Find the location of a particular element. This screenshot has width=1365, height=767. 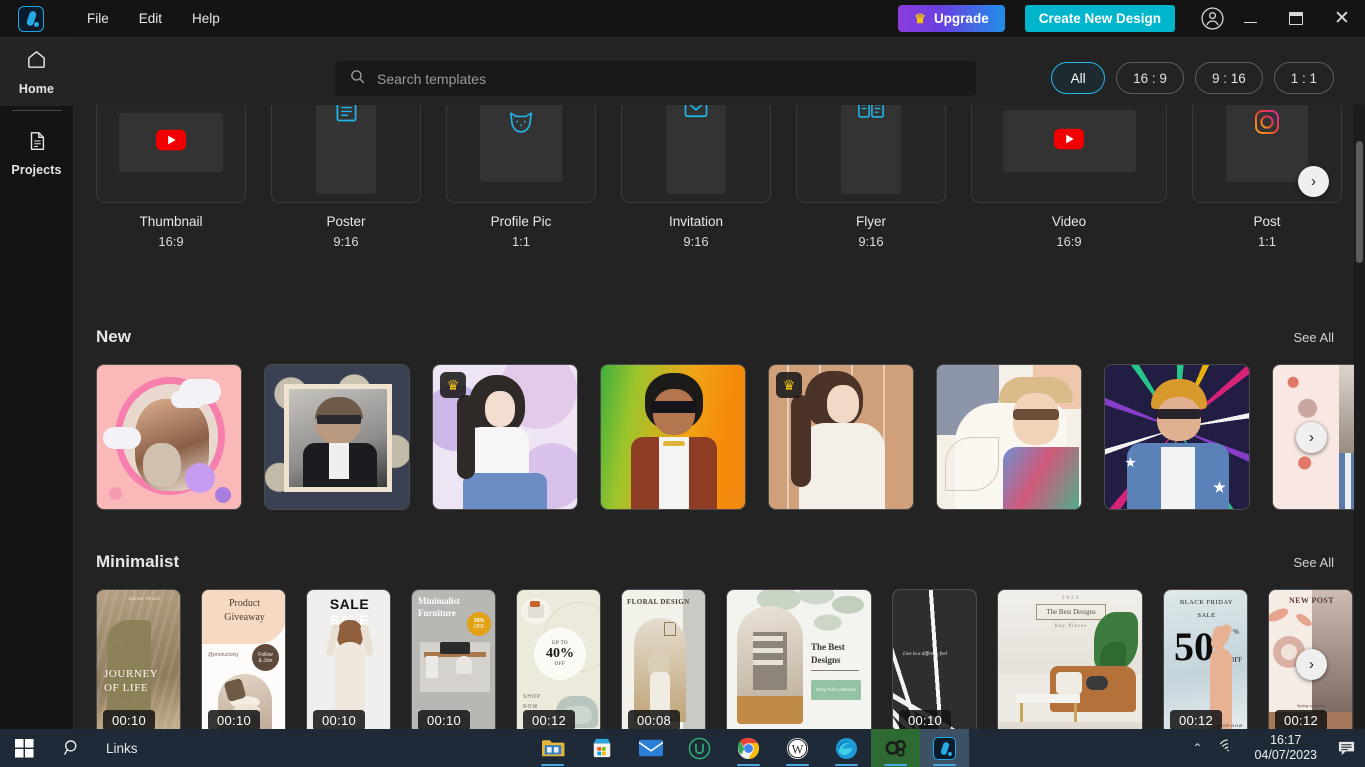

category-card-poster: Poster 9:16 is located at coordinates (346, 177).